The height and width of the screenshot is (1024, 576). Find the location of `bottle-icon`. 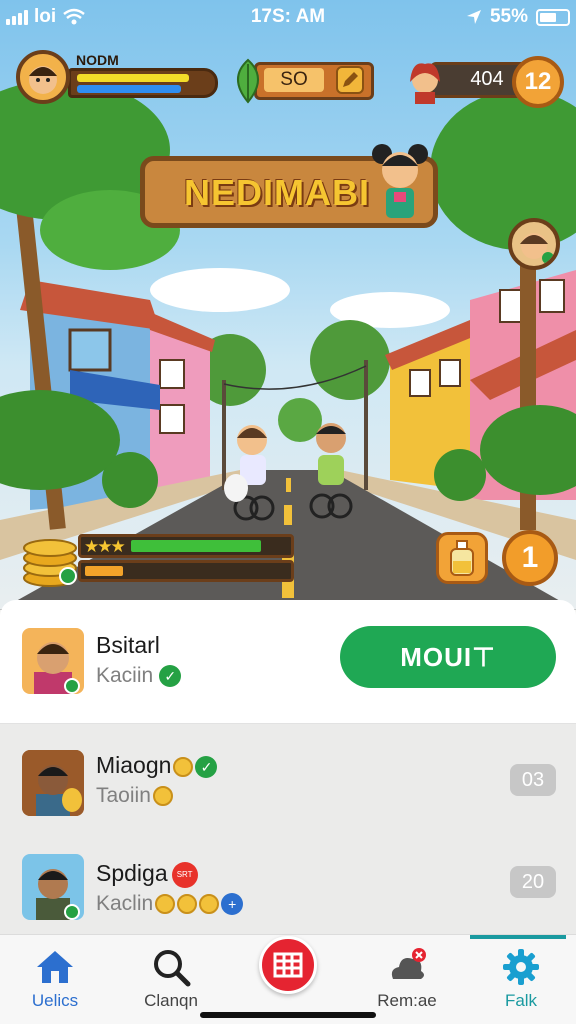

bottle-icon is located at coordinates (462, 558).